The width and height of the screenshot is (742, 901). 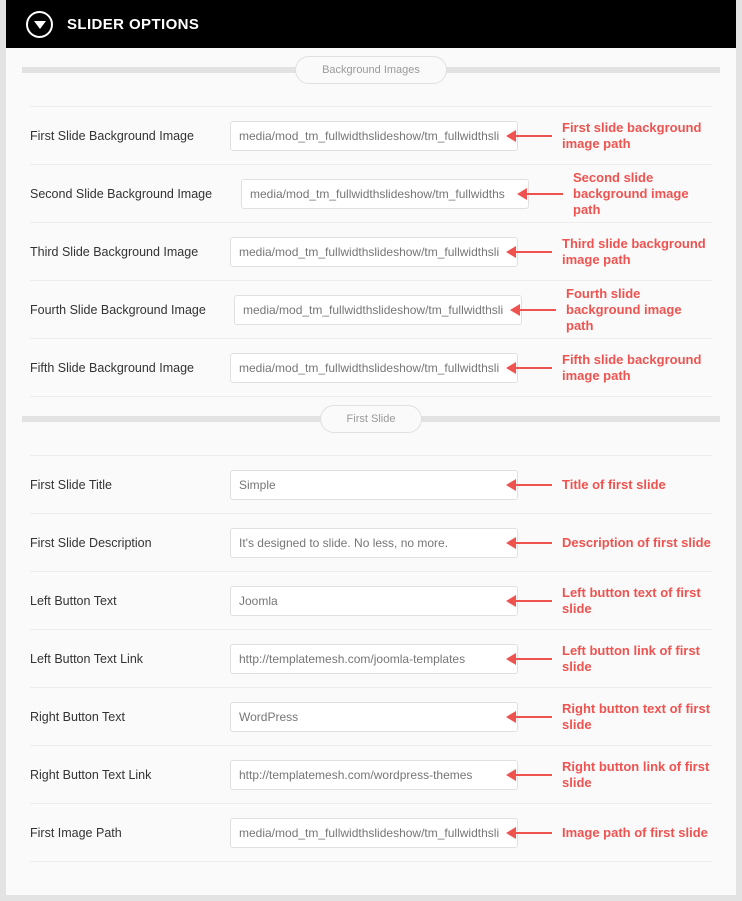 I want to click on annotation: Second slide background image path, so click(x=614, y=194).